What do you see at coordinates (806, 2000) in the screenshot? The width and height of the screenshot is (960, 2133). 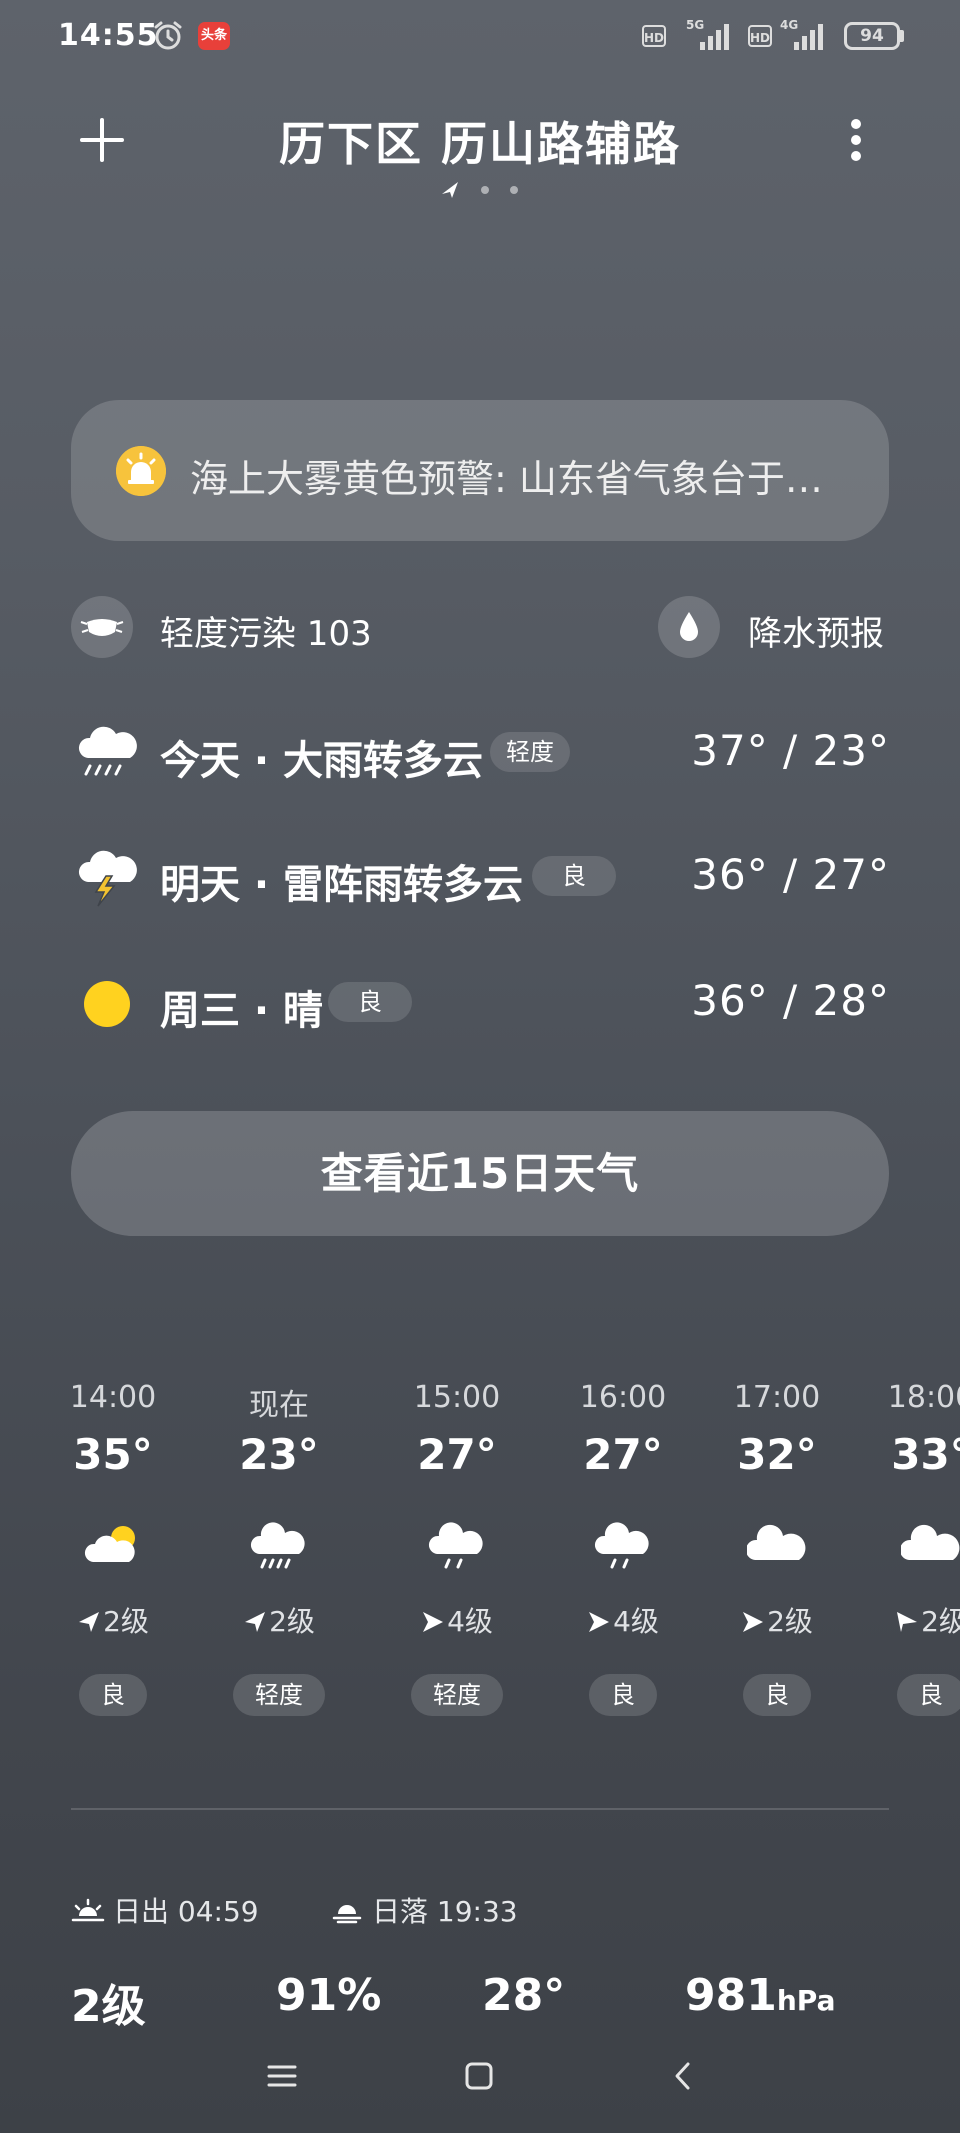 I see `pressure-unit: hPa` at bounding box center [806, 2000].